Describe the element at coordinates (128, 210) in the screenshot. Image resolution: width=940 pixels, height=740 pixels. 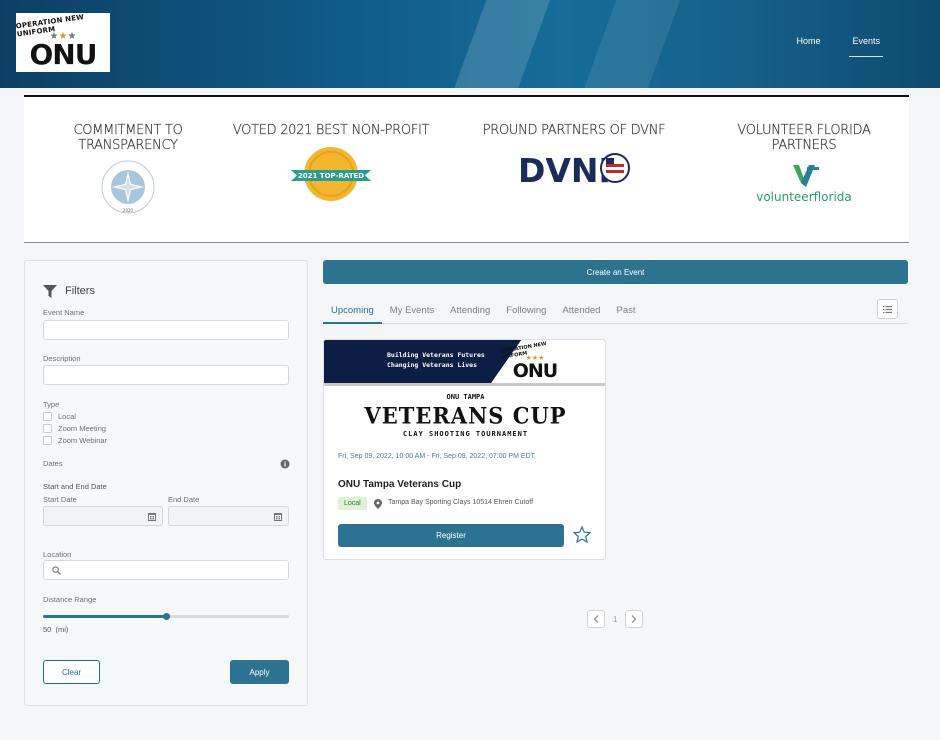
I see `svg-text: 2020` at that location.